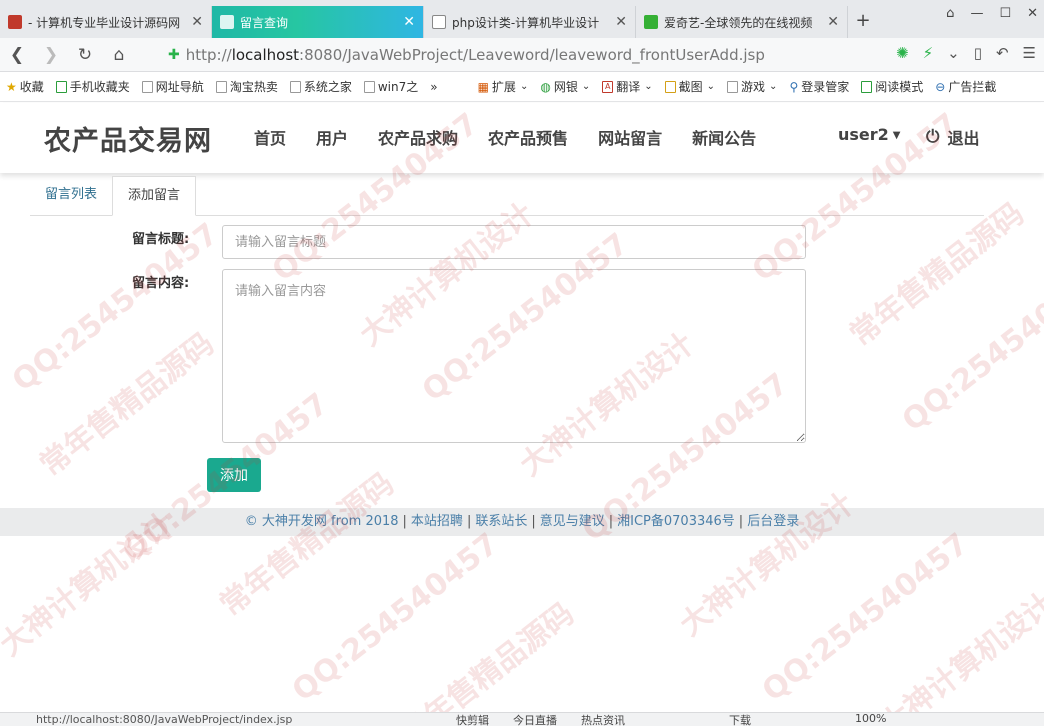 This screenshot has width=1044, height=726. Describe the element at coordinates (106, 22) in the screenshot. I see `browser-tab-1: - 计算机专业毕业设计源码网 ✕` at that location.